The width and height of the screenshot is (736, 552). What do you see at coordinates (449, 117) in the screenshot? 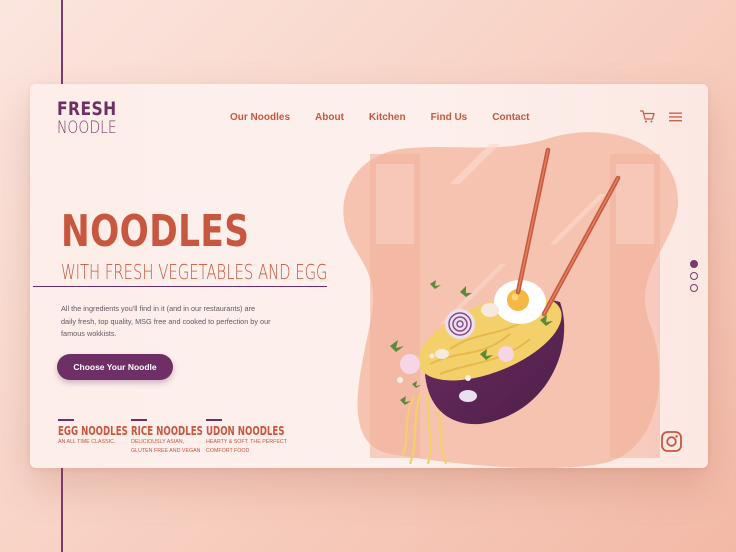
I see `nav-item-find-us: Find Us` at bounding box center [449, 117].